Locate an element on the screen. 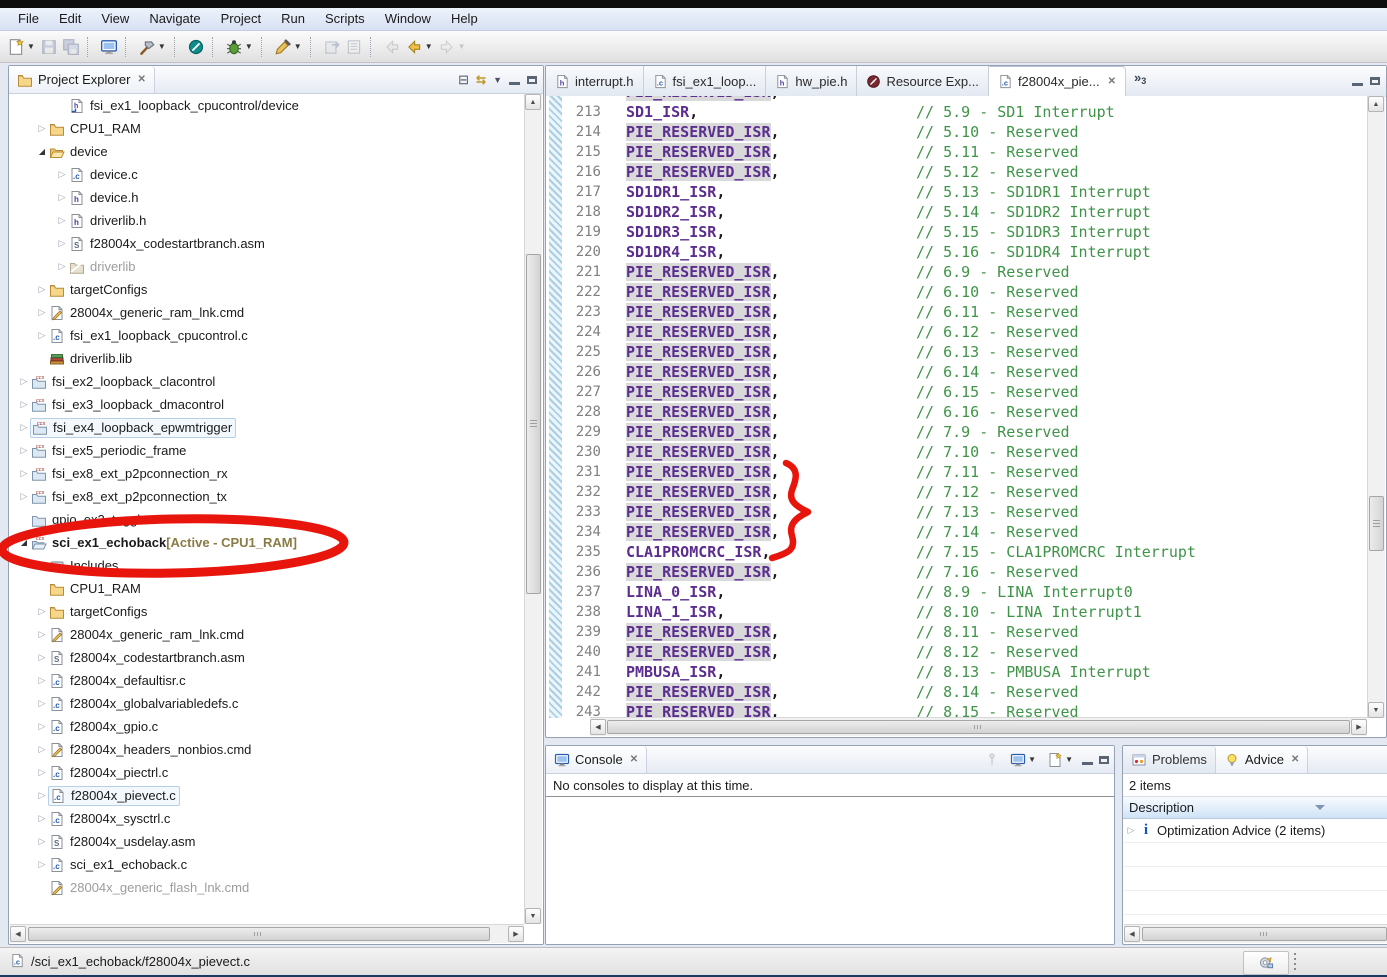  close-icon: ✕ is located at coordinates (1294, 759).